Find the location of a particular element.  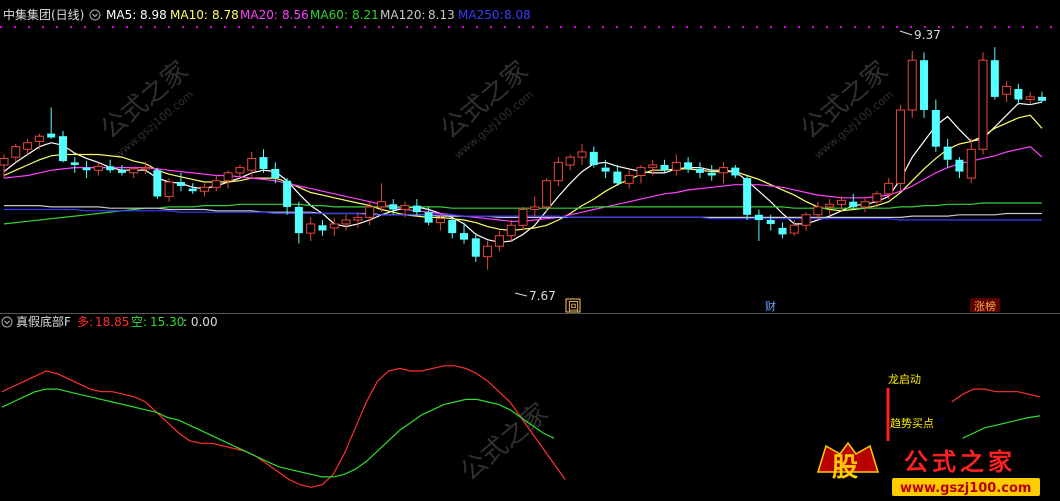

ma120-value: 8.13 is located at coordinates (441, 15).